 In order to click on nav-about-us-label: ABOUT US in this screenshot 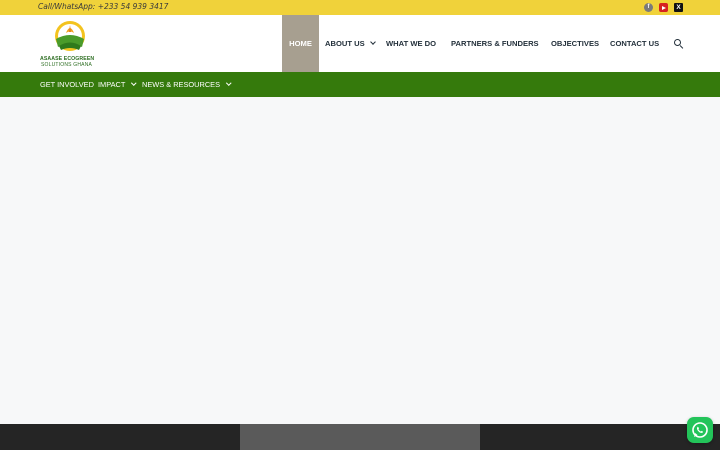, I will do `click(345, 43)`.